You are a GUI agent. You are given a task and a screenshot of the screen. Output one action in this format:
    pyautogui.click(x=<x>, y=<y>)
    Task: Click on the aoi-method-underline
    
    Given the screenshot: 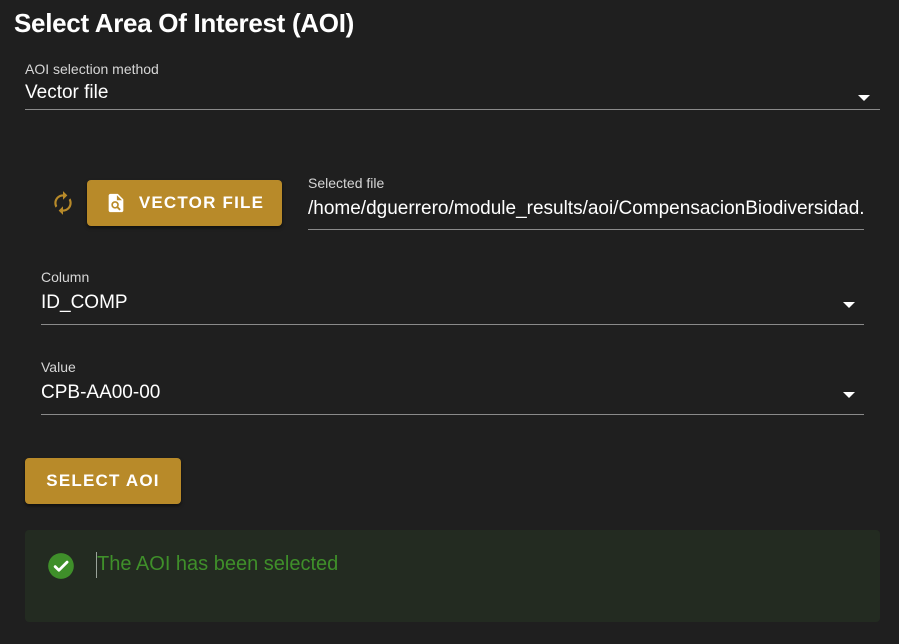 What is the action you would take?
    pyautogui.click(x=452, y=109)
    